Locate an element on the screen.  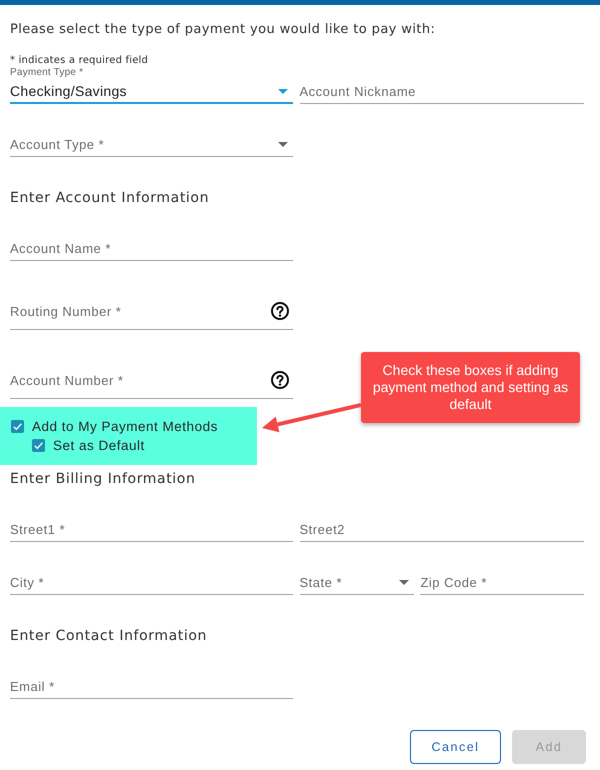
text-field: Email * is located at coordinates (151, 680).